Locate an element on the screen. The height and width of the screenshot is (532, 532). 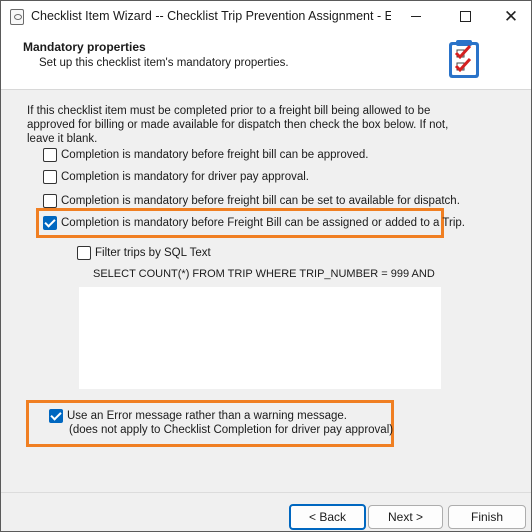
checklist-icon is located at coordinates (464, 59).